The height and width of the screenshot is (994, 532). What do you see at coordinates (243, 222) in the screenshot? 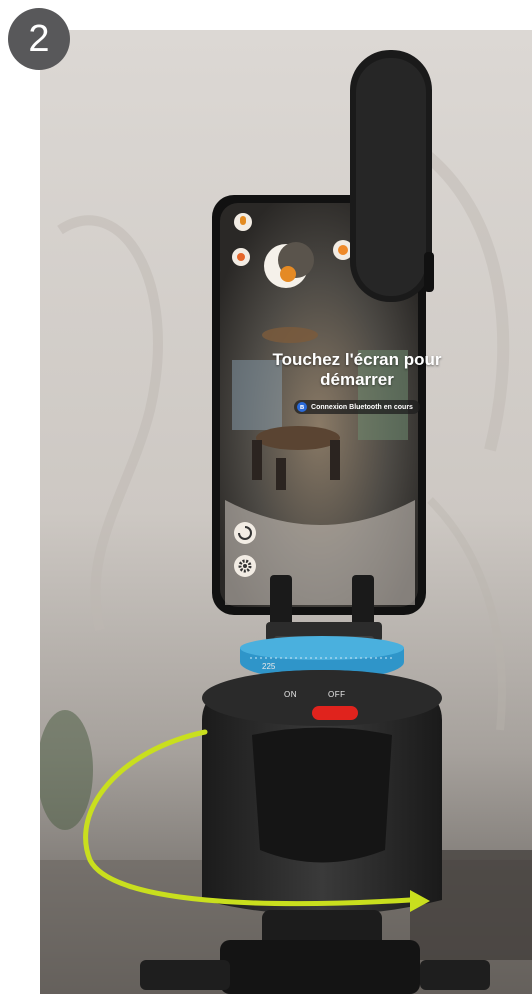
I see `microphone-icon` at bounding box center [243, 222].